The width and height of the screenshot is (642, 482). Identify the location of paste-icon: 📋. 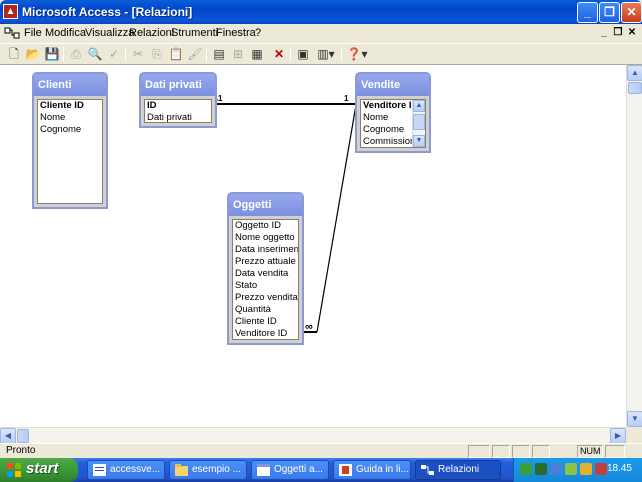
(176, 54).